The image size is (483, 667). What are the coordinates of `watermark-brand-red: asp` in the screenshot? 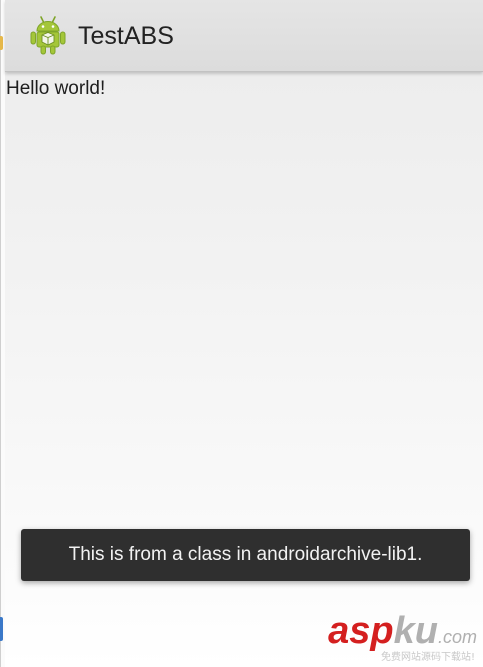 It's located at (361, 631).